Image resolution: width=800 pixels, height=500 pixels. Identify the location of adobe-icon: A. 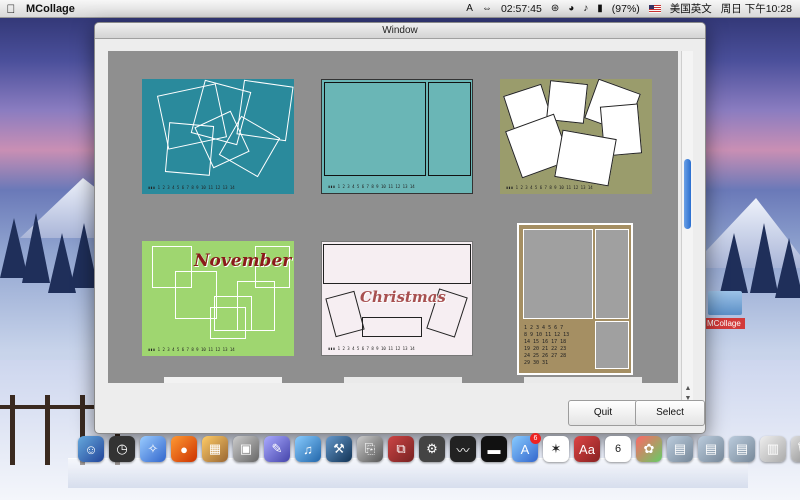
(469, 8).